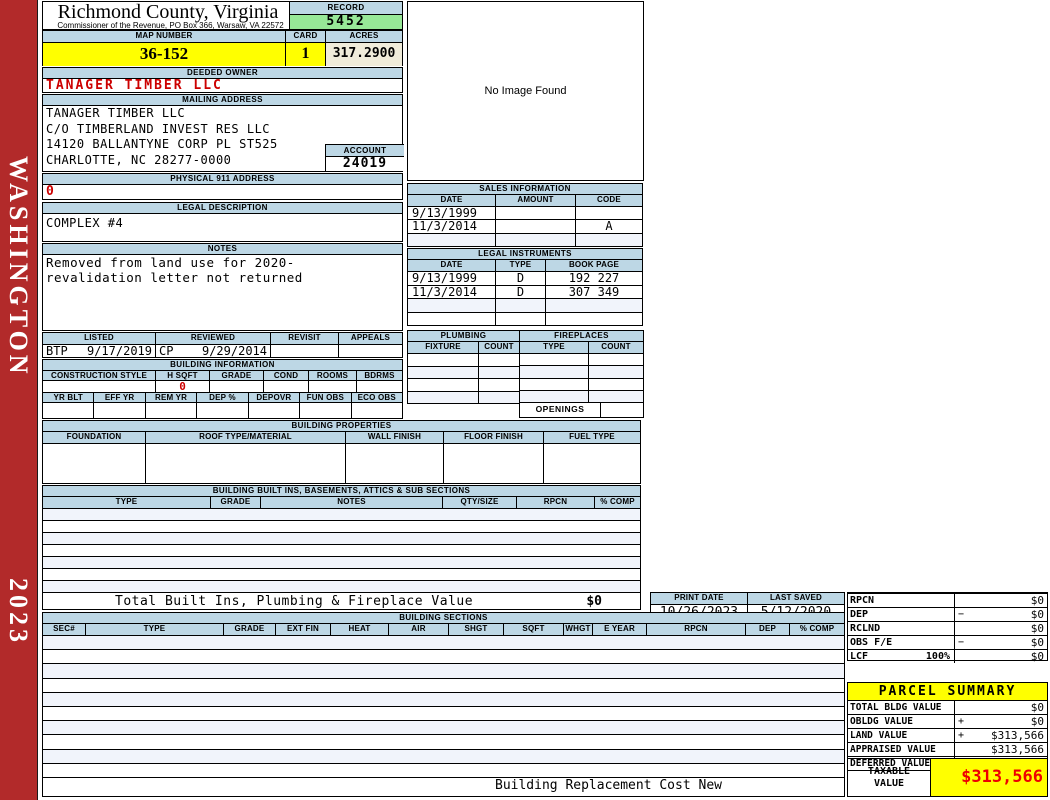 The width and height of the screenshot is (1050, 800). What do you see at coordinates (306, 36) in the screenshot?
I see `card-label: CARD` at bounding box center [306, 36].